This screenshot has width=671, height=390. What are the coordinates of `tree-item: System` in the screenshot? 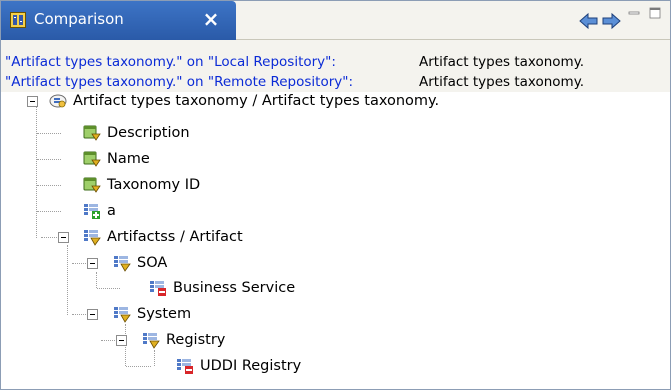 It's located at (152, 314).